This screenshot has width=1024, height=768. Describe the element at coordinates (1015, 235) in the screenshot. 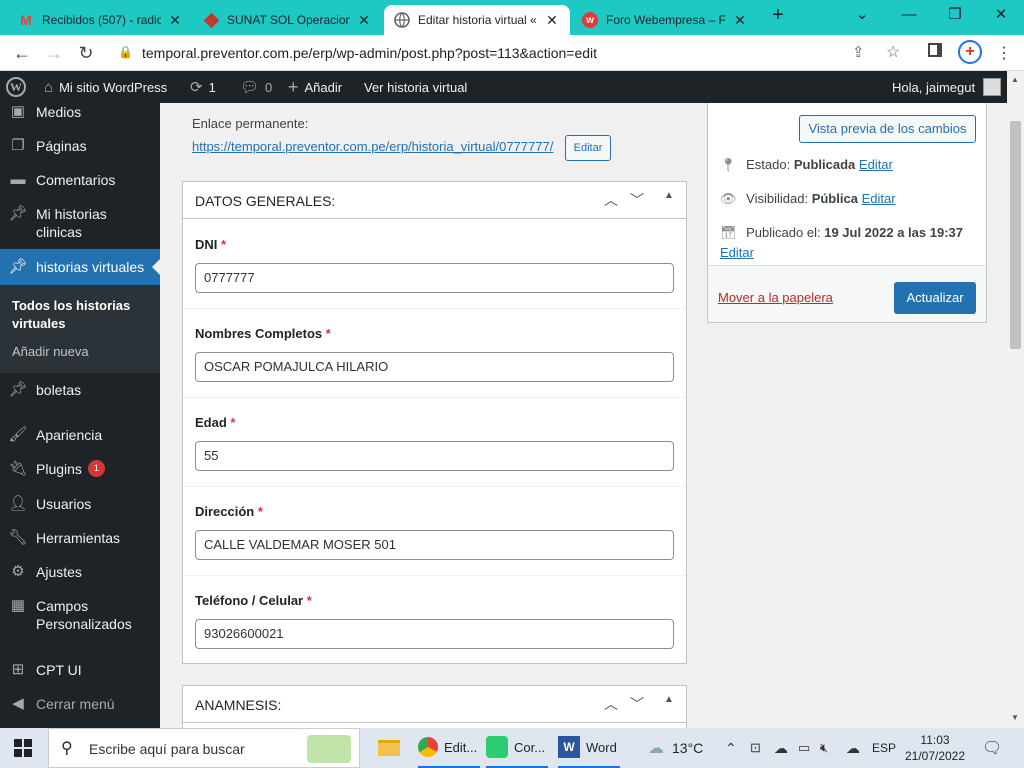

I see `scroll-thumb` at that location.